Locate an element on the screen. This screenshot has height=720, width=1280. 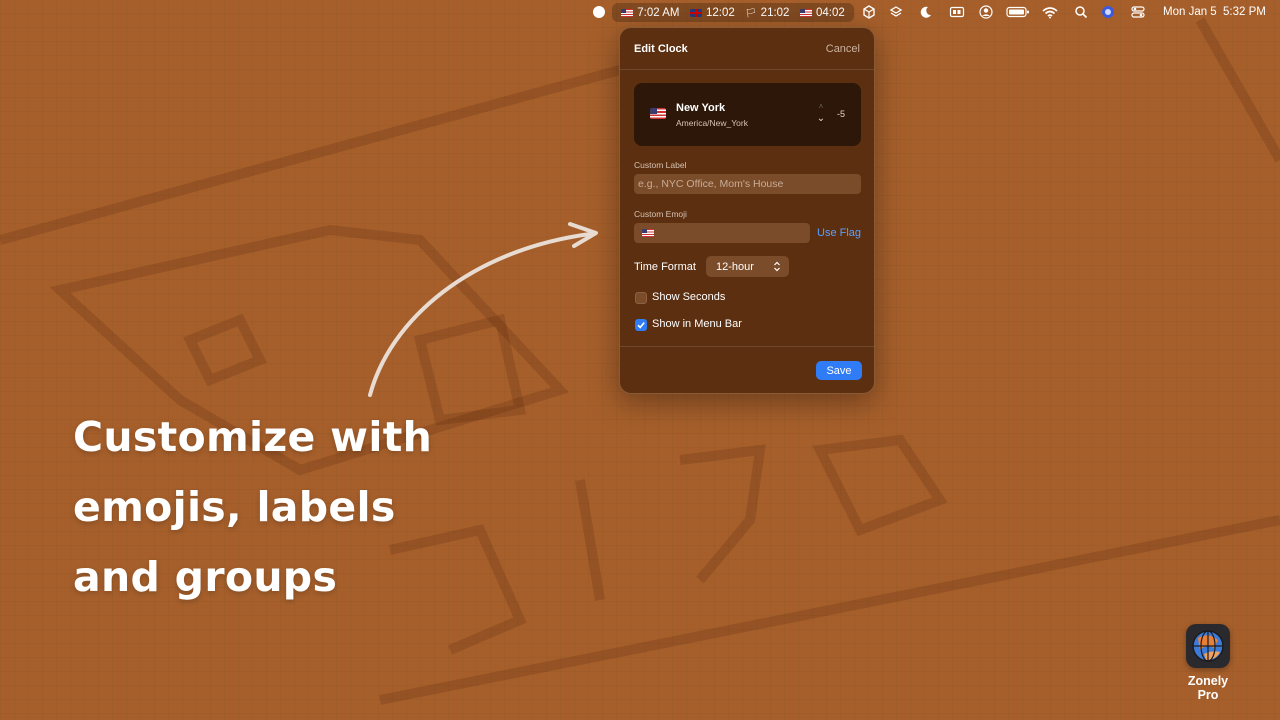
siri-icon is located at coordinates (1108, 12).